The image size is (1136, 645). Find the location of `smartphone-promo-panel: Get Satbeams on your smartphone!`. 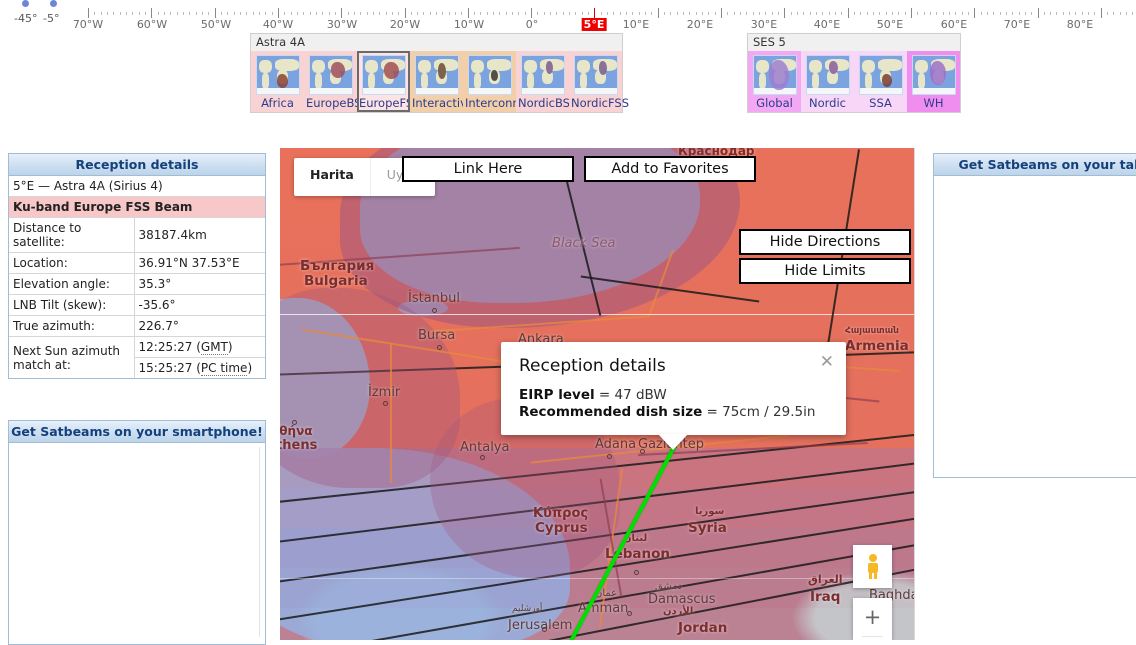

smartphone-promo-panel: Get Satbeams on your smartphone! is located at coordinates (137, 532).